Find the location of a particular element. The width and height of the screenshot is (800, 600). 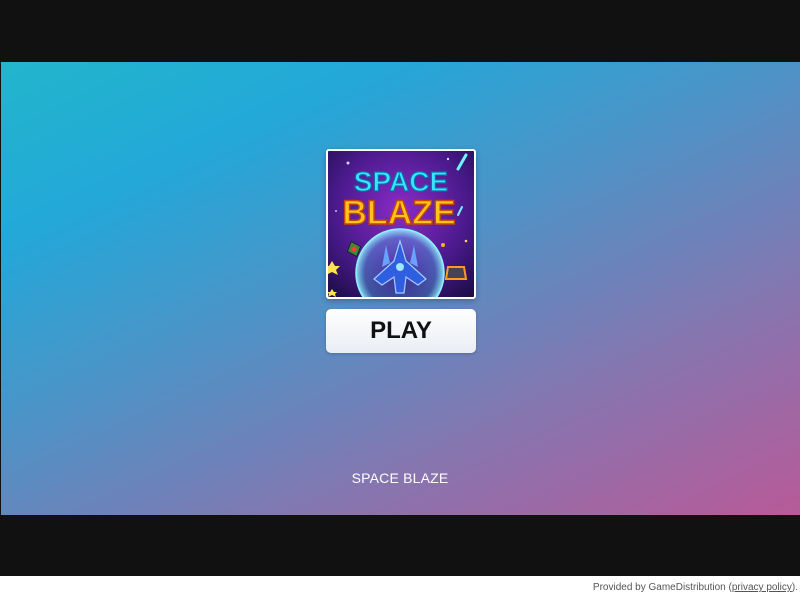

footer-prefix: Provided by GameDistribution ( is located at coordinates (662, 587).